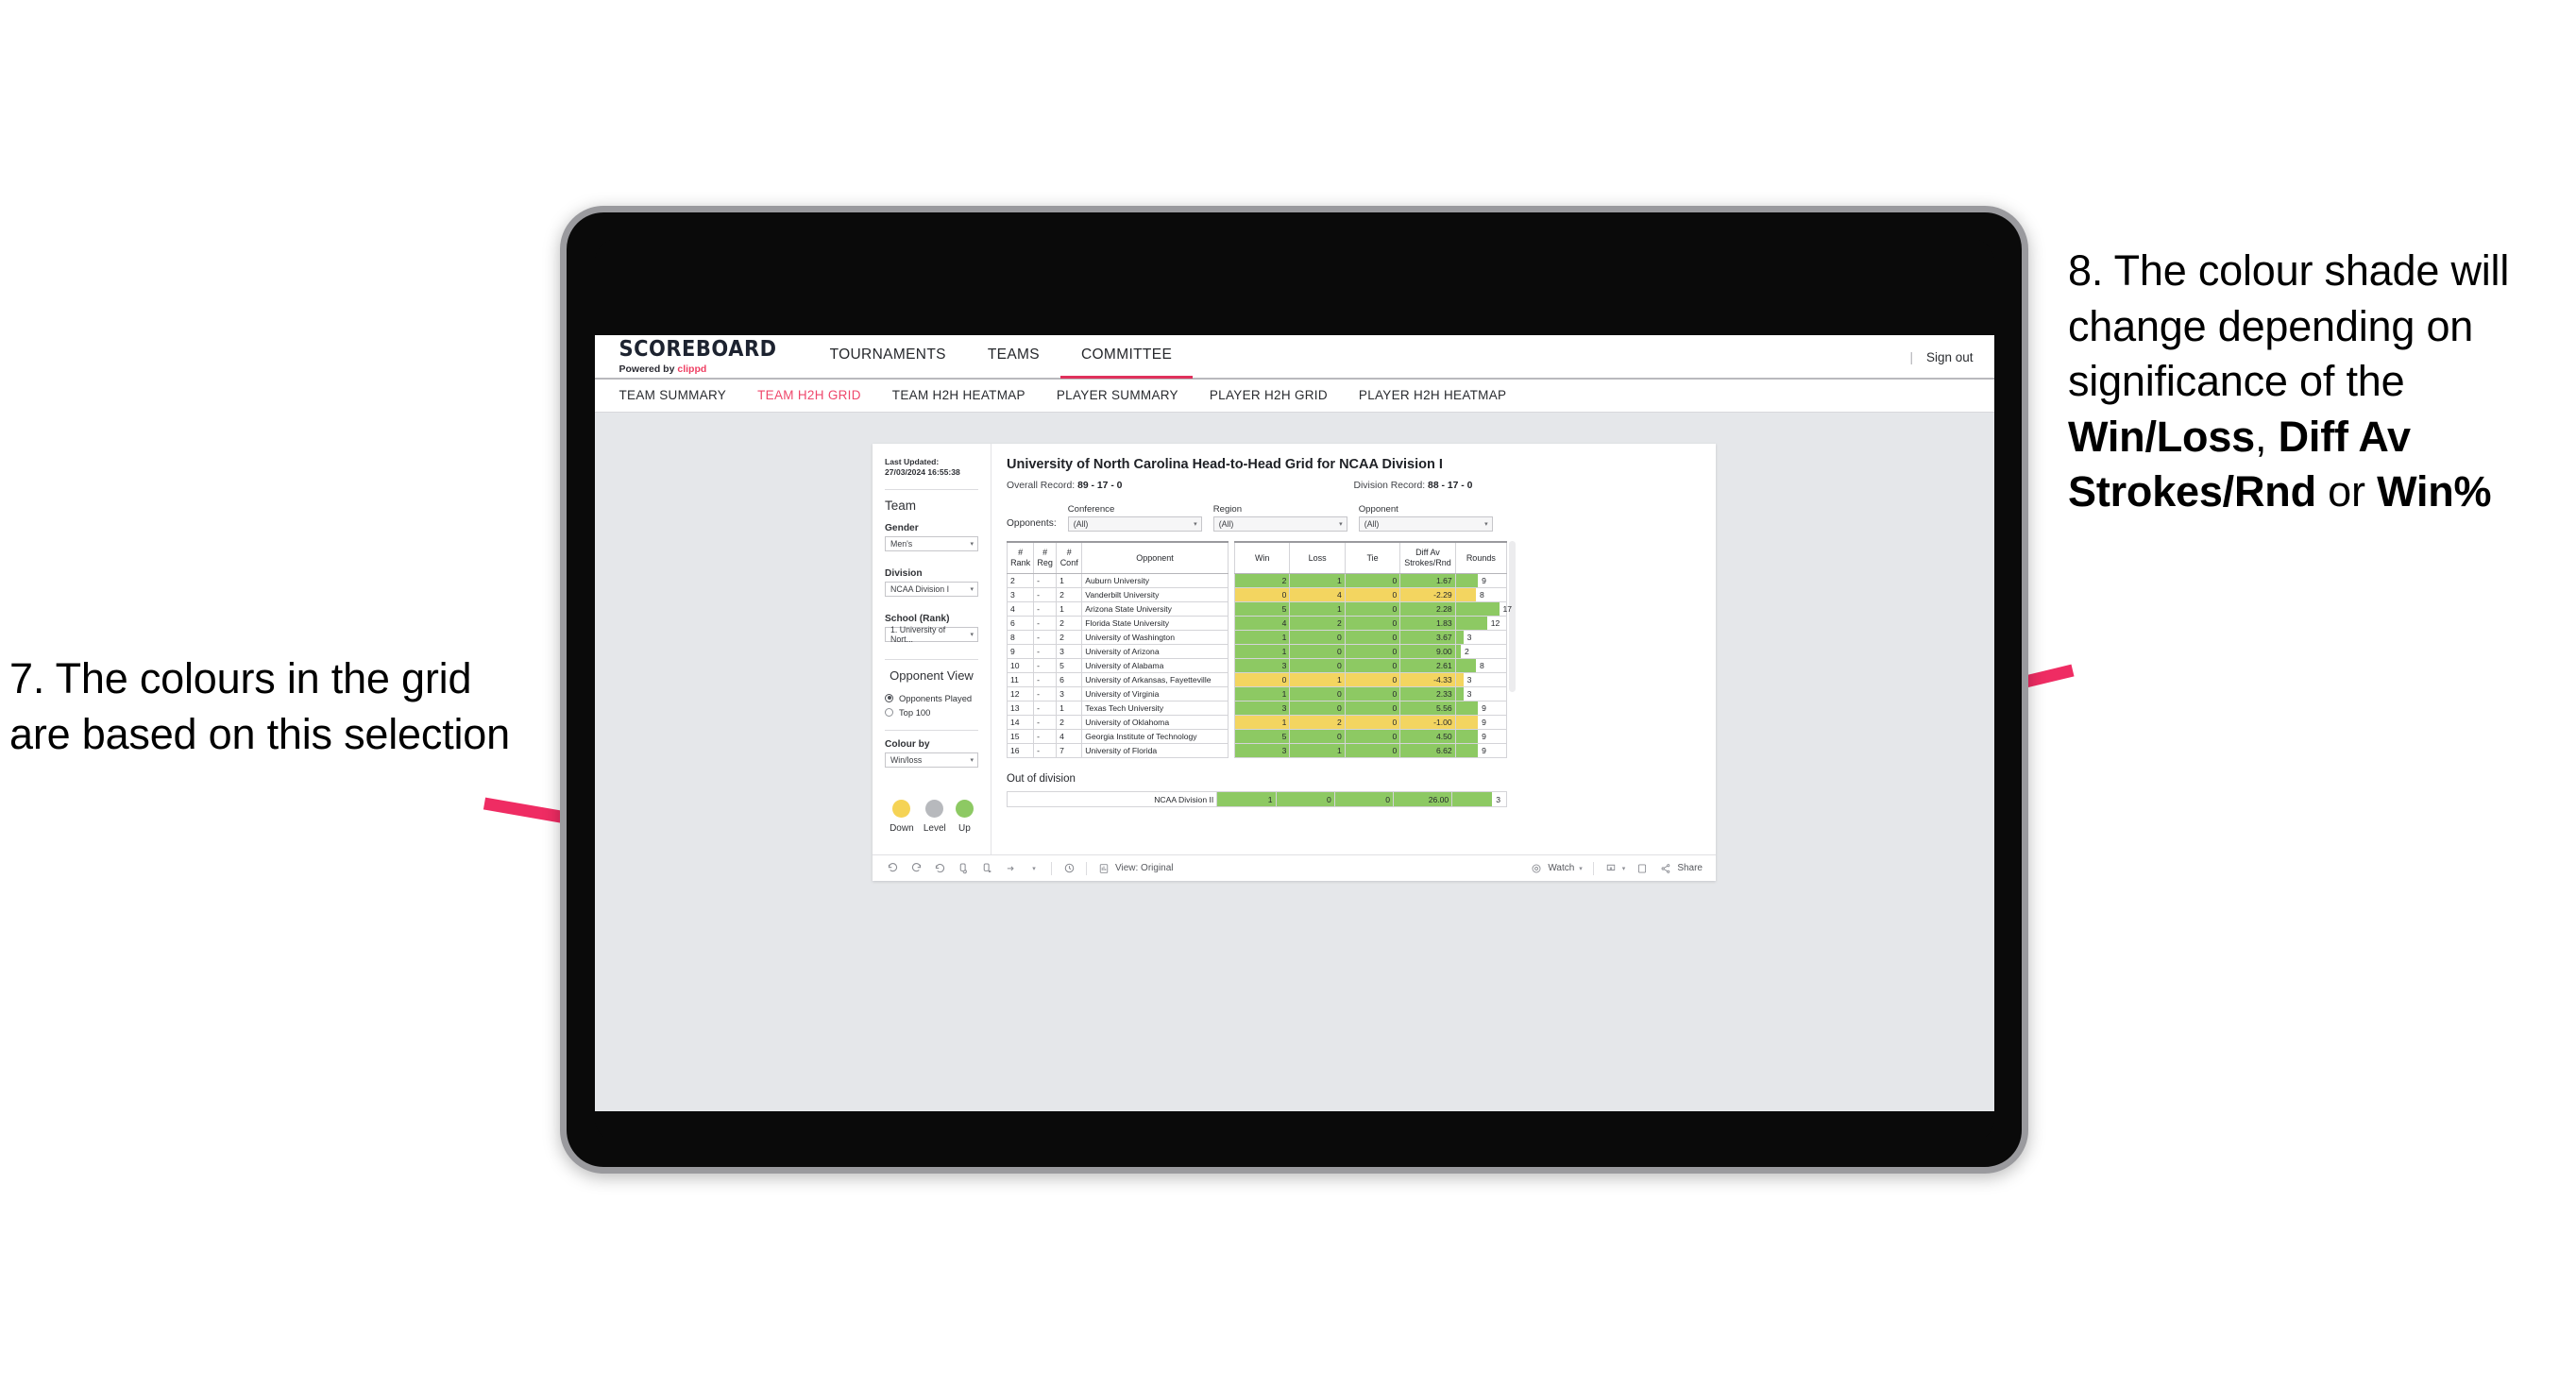  I want to click on undo-icon, so click(892, 869).